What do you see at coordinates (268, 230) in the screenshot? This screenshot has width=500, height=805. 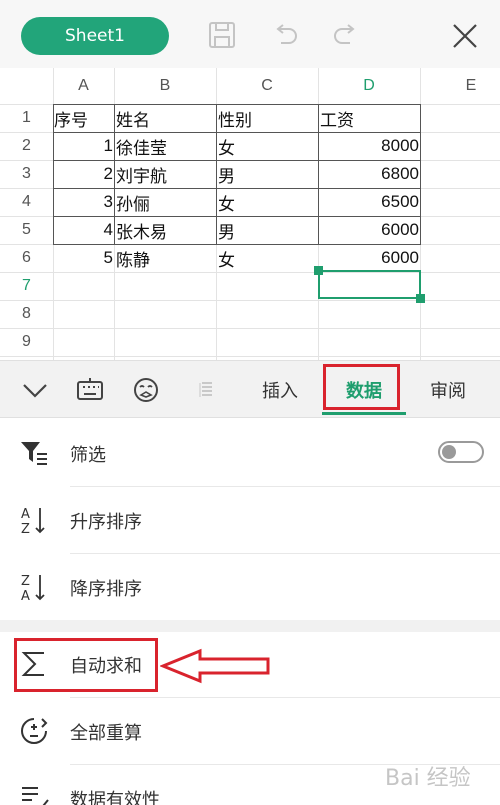 I see `cell-c5: 男` at bounding box center [268, 230].